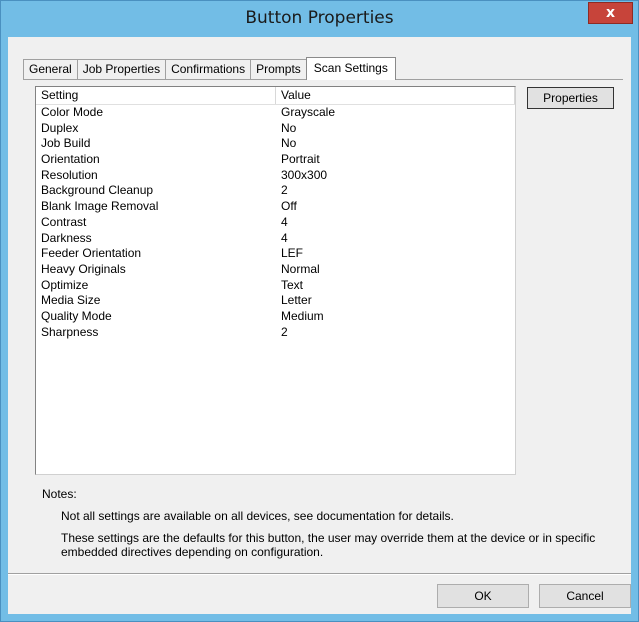 The image size is (639, 622). Describe the element at coordinates (304, 174) in the screenshot. I see `setting-value: 300x300` at that location.